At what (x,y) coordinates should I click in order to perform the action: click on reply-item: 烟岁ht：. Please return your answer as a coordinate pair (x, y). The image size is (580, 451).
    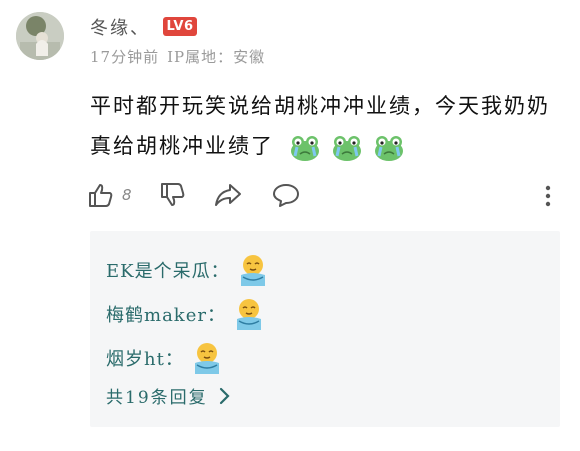
    Looking at the image, I should click on (165, 358).